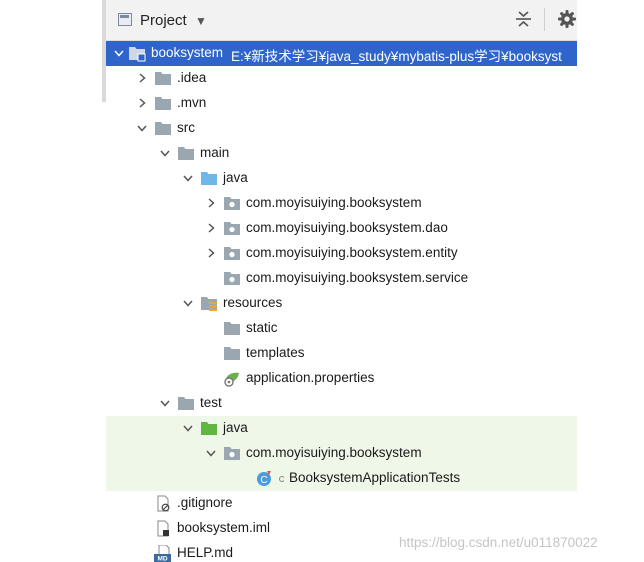 This screenshot has height=562, width=644. What do you see at coordinates (262, 327) in the screenshot?
I see `tree-item-label: static` at bounding box center [262, 327].